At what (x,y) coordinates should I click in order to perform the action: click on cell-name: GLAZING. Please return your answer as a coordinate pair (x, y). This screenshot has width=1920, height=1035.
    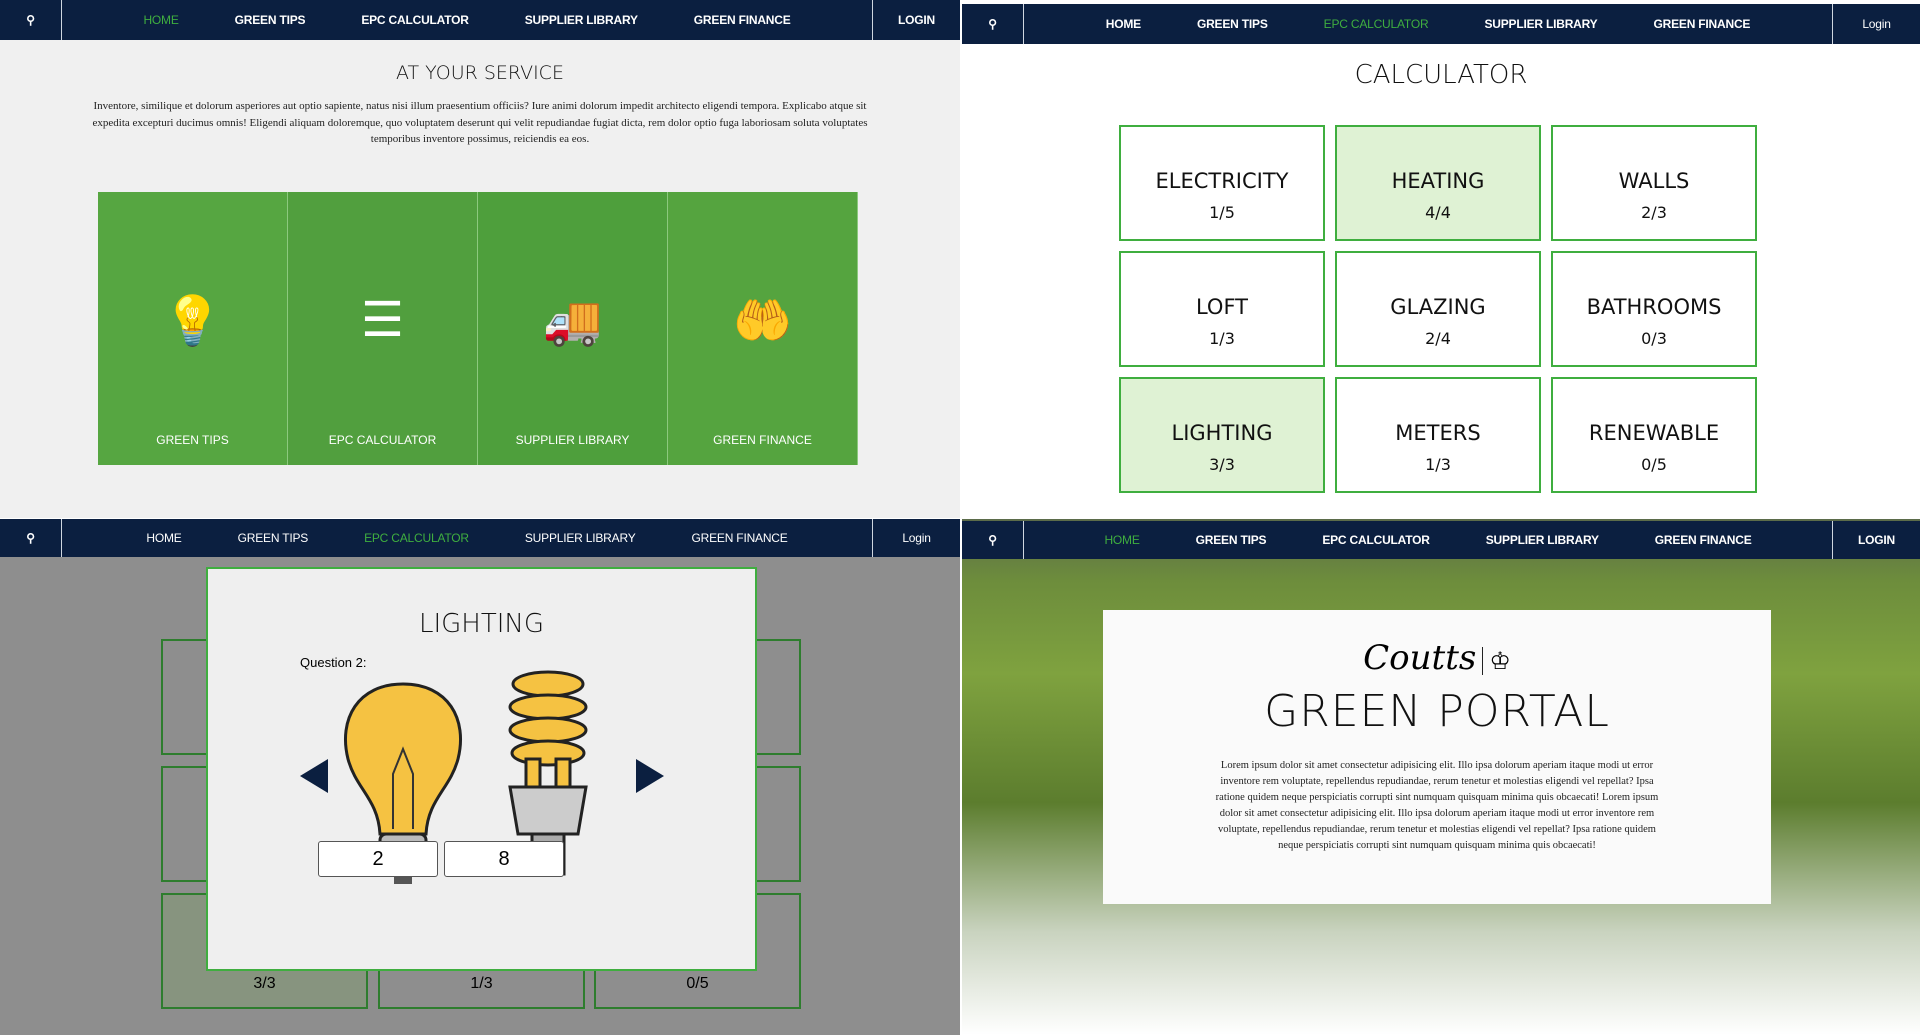
    Looking at the image, I should click on (1438, 307).